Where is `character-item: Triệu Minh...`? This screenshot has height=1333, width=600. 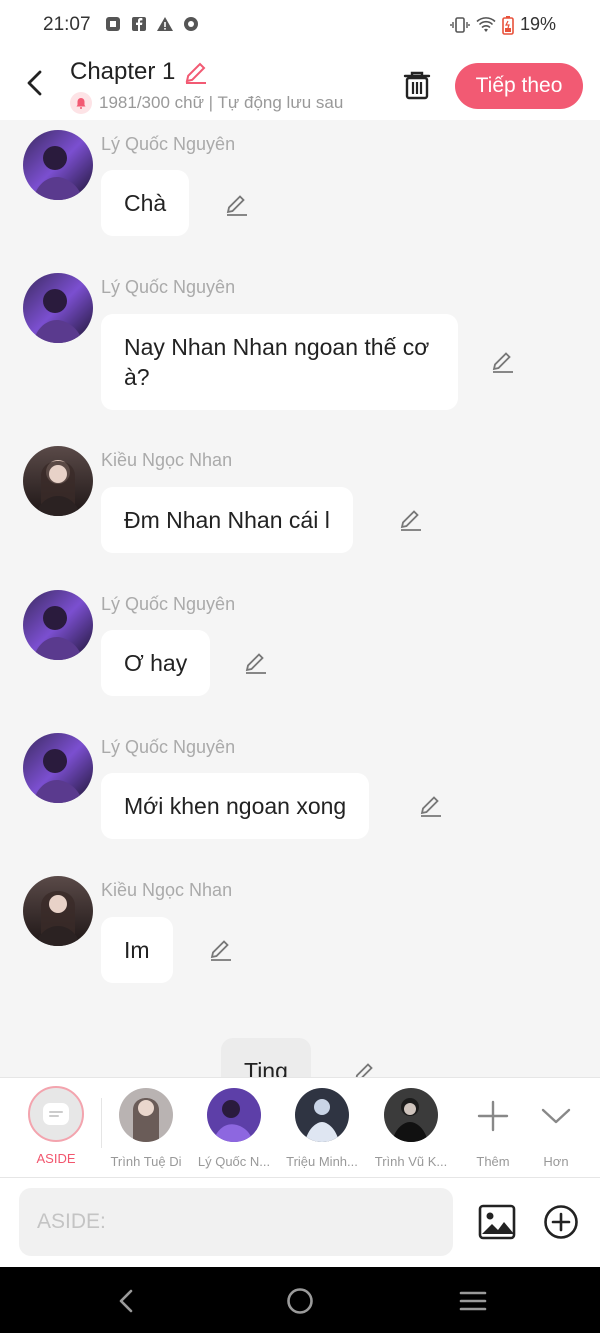
character-item: Triệu Minh... is located at coordinates (322, 1127).